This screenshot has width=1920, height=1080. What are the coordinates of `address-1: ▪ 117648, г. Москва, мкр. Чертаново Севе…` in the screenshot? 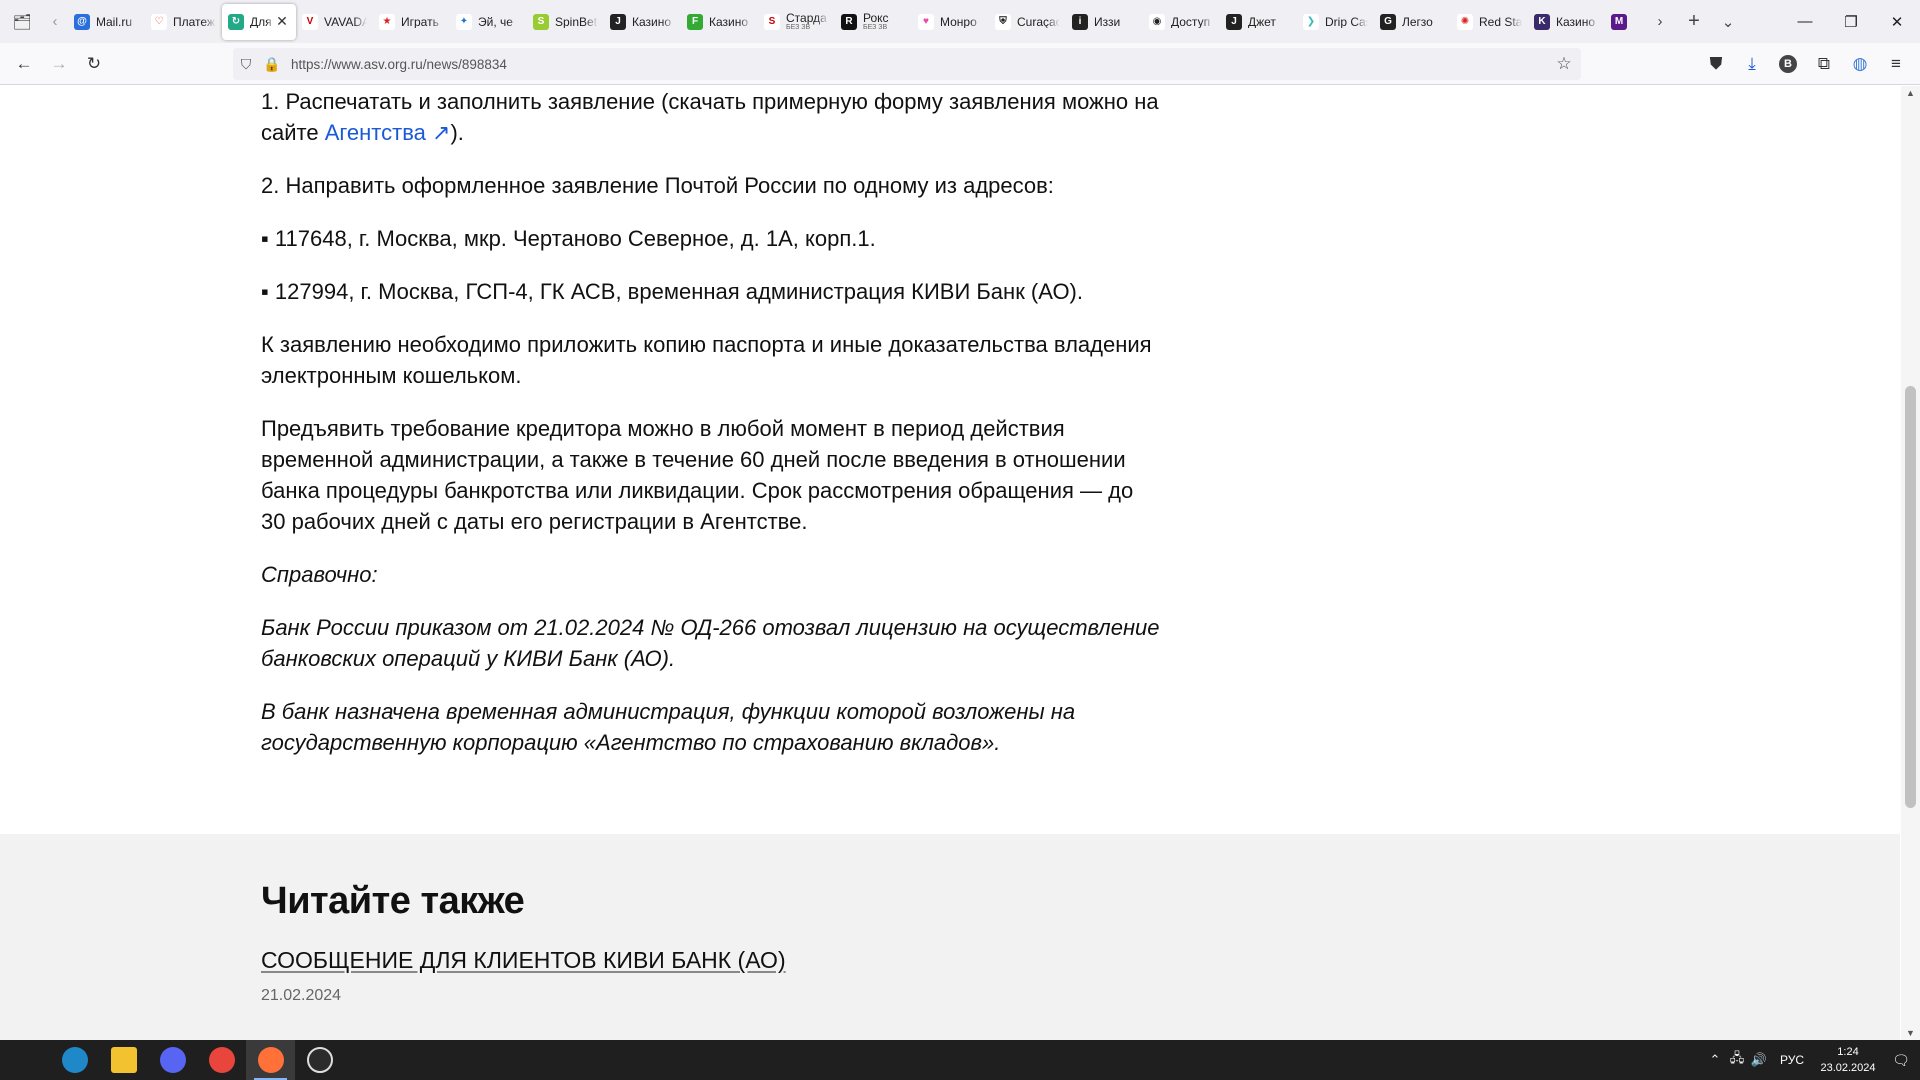 It's located at (568, 238).